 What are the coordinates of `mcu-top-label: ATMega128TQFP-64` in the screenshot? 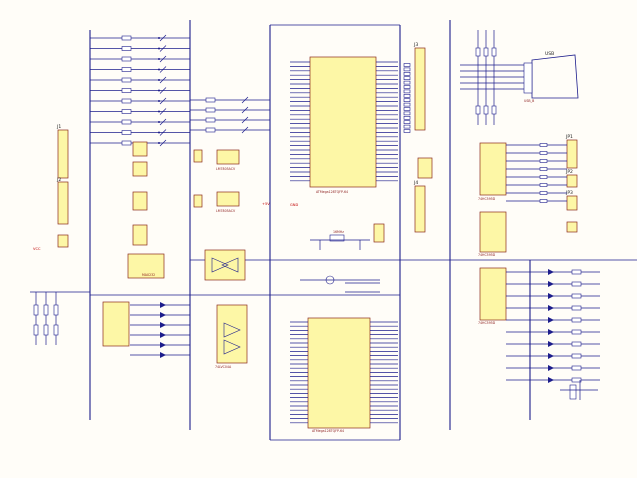 It's located at (332, 192).